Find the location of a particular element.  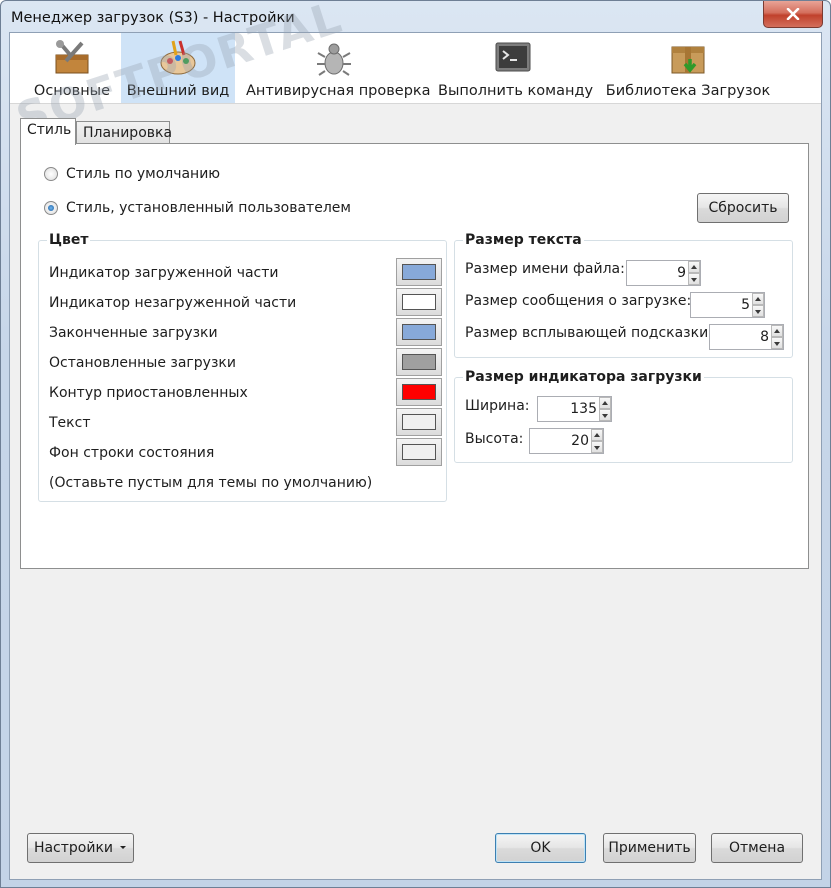

toolbox-icon is located at coordinates (72, 57).